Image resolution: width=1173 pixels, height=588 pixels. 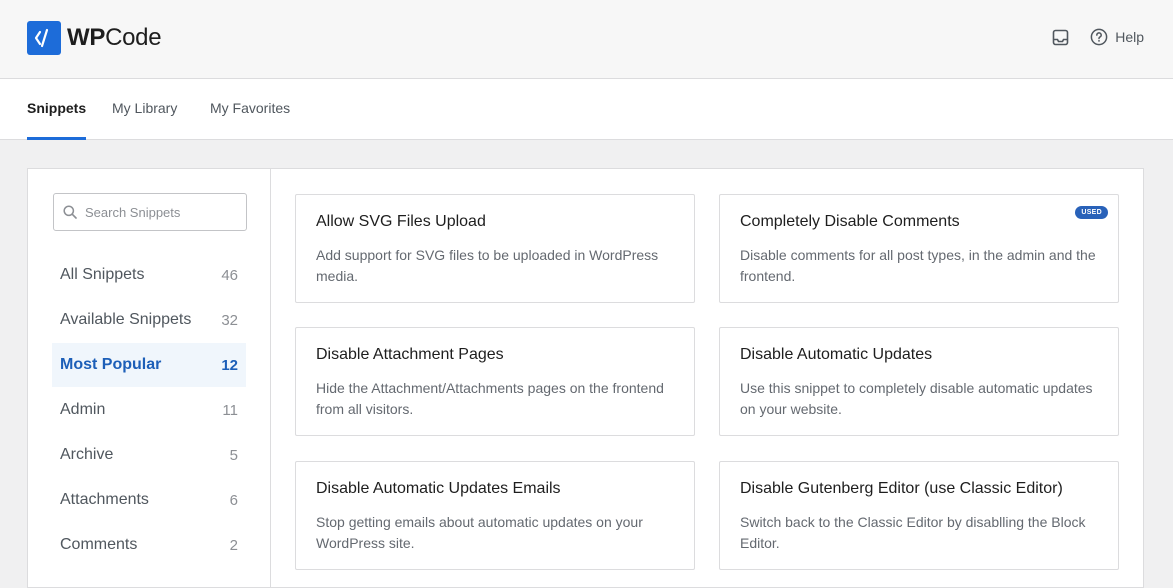 I want to click on category-admin: Admin 11, so click(x=149, y=410).